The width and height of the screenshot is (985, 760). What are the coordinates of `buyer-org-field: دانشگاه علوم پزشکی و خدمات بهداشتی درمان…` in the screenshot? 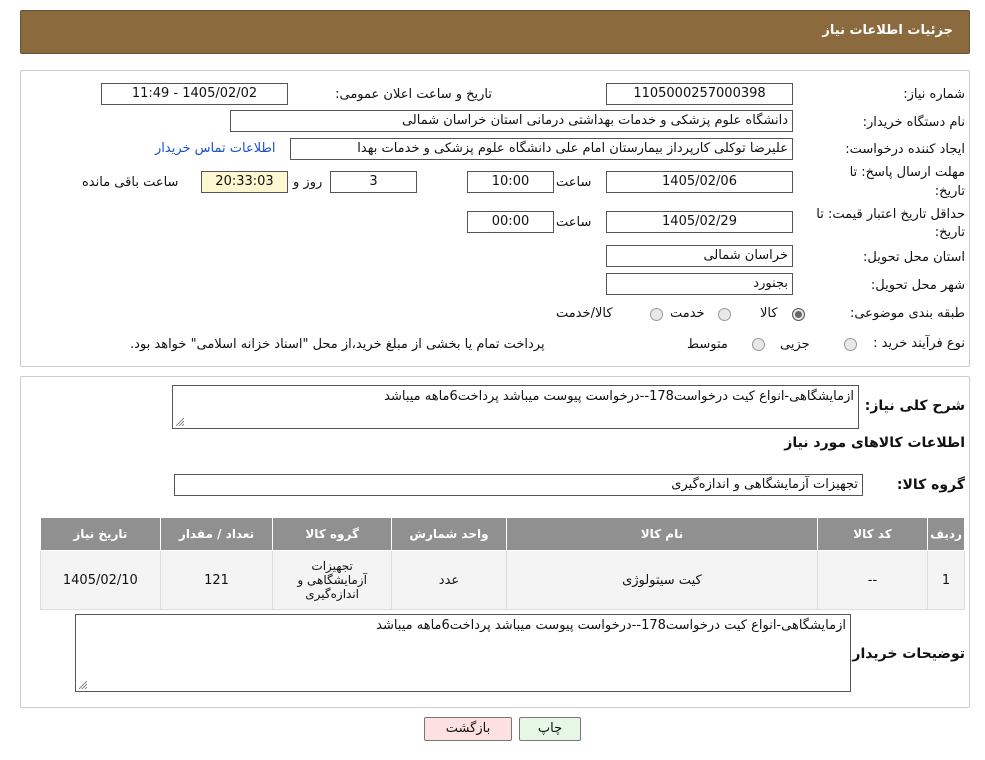 It's located at (511, 121).